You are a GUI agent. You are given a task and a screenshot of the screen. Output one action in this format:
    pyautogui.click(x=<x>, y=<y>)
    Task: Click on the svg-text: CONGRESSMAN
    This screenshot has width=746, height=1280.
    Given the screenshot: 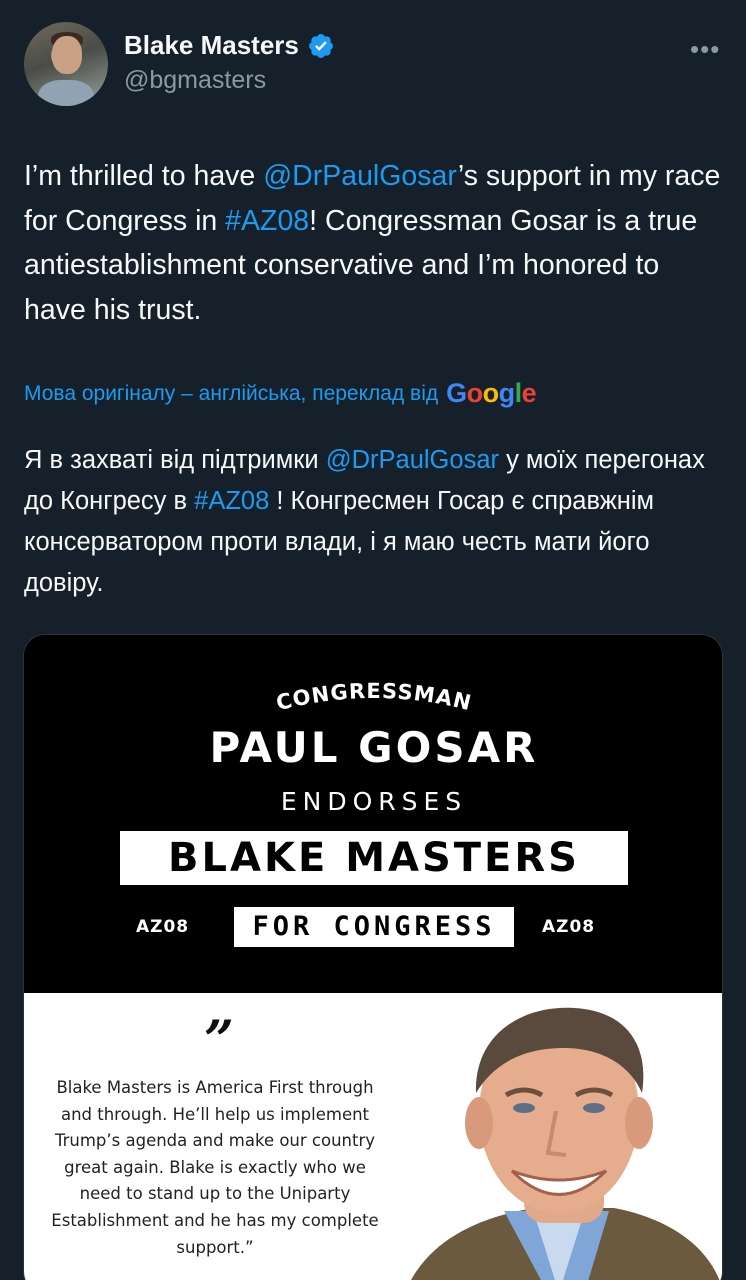 What is the action you would take?
    pyautogui.click(x=374, y=697)
    